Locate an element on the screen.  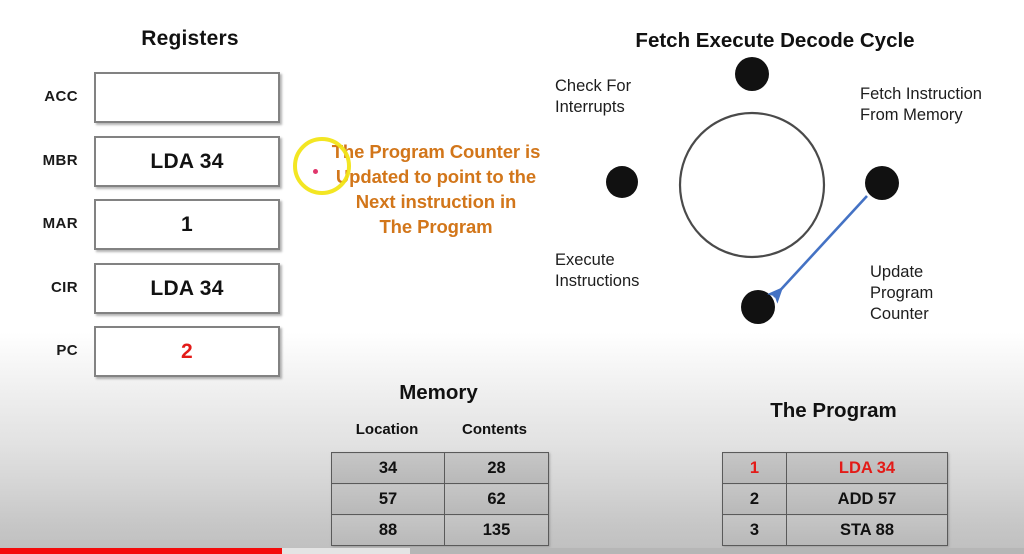
program-table: 1 LDA 34 2 ADD 57 3 STA 88 is located at coordinates (835, 499).